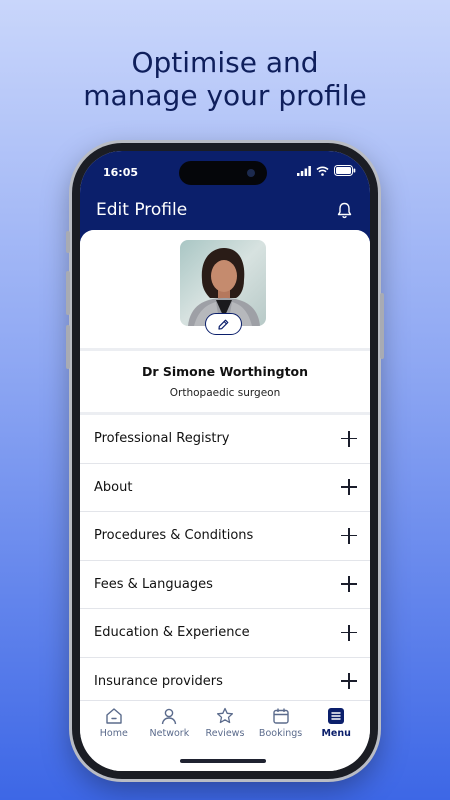 The width and height of the screenshot is (450, 800). What do you see at coordinates (225, 488) in the screenshot?
I see `section-about: About` at bounding box center [225, 488].